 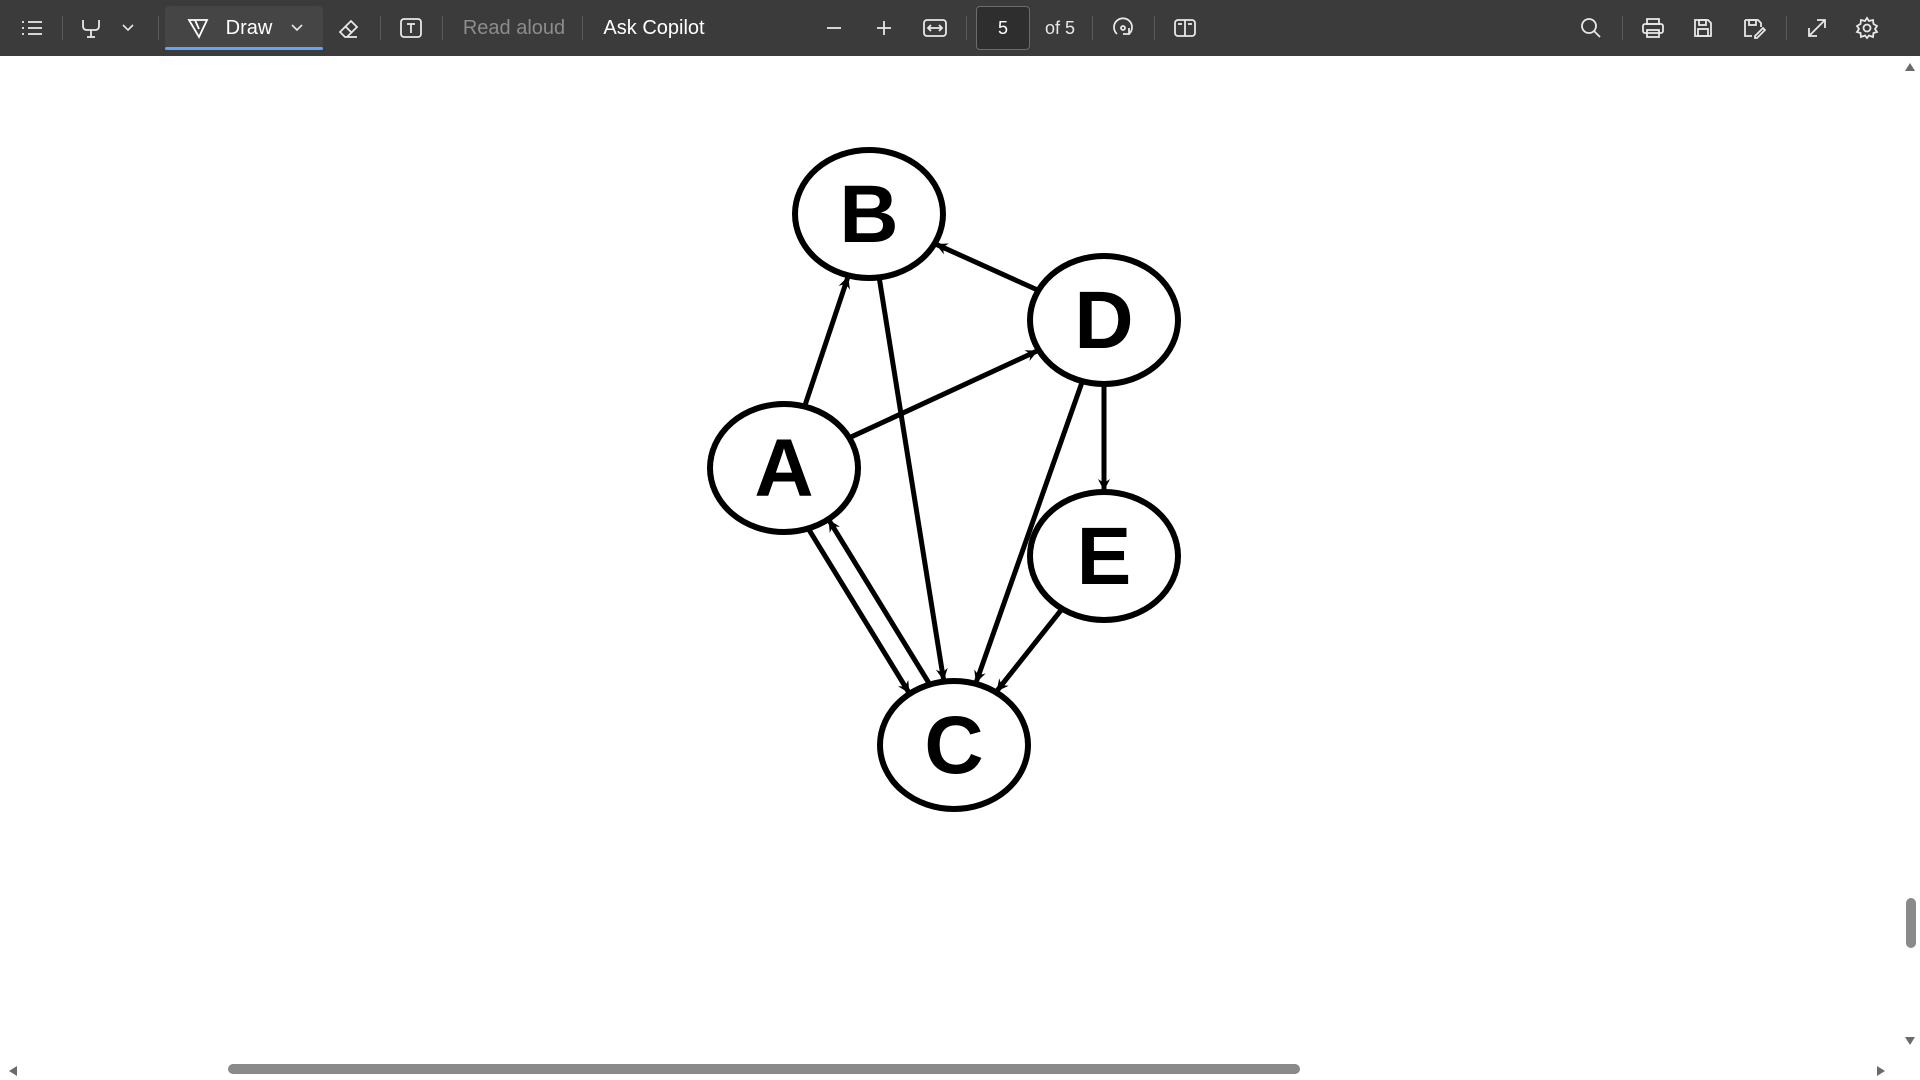 I want to click on edge-d-to-b, so click(x=987, y=267).